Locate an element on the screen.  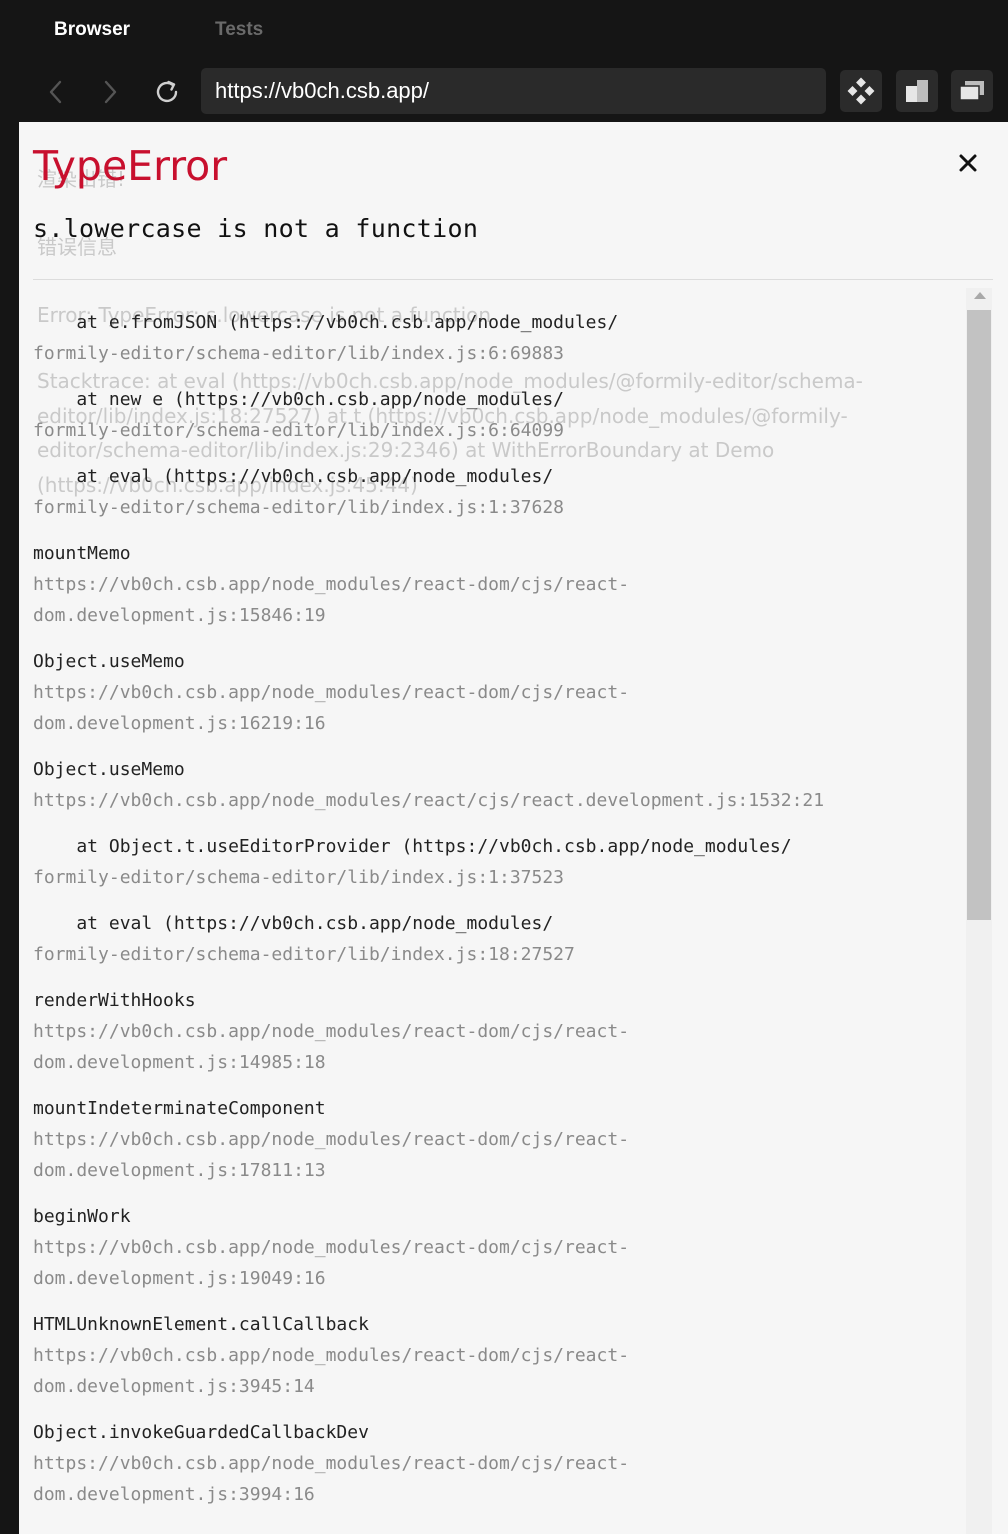
frame-function: Object.invokeGuardedCallbackDev is located at coordinates (201, 1432).